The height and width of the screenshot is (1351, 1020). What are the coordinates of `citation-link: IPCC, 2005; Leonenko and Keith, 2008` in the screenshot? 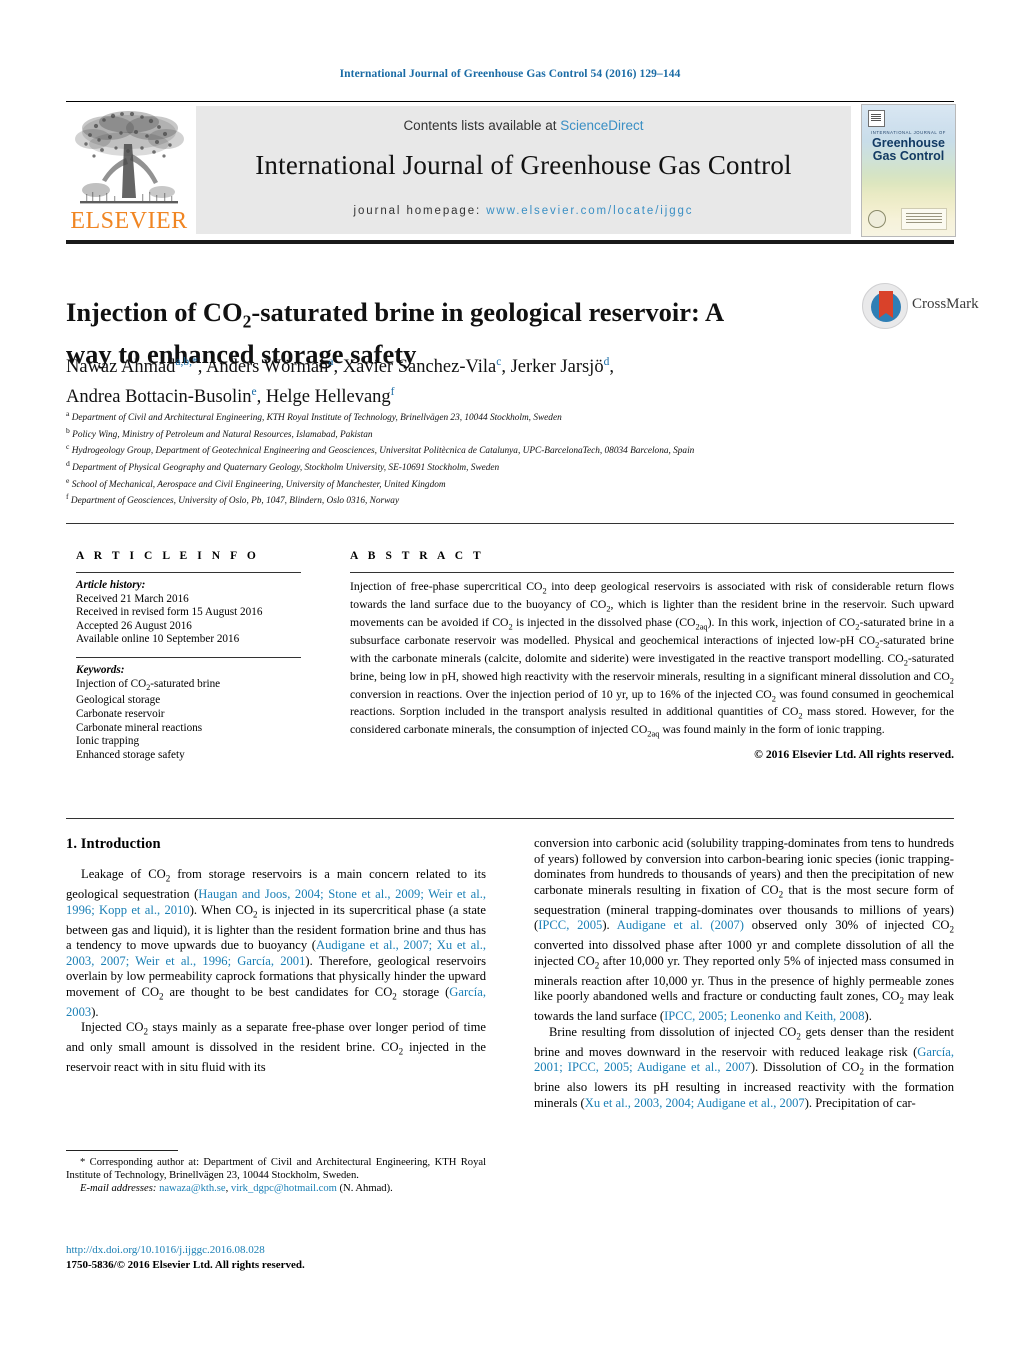 It's located at (764, 1016).